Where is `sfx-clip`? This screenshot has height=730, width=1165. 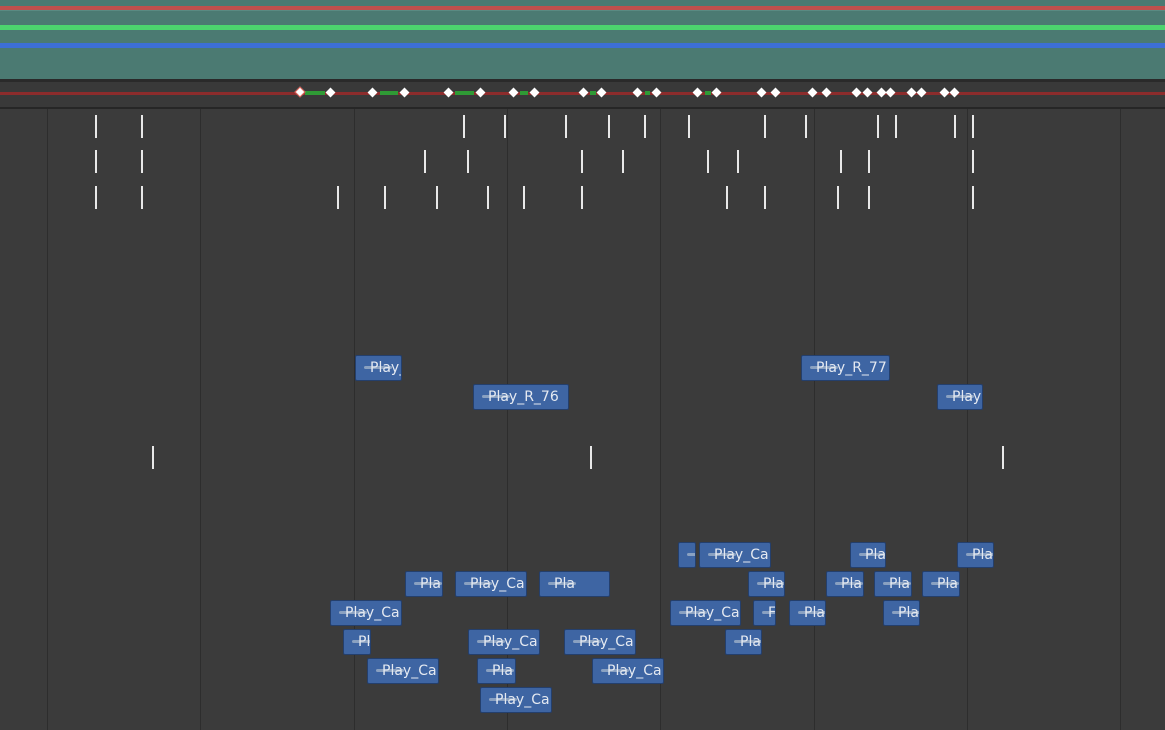
sfx-clip is located at coordinates (687, 555).